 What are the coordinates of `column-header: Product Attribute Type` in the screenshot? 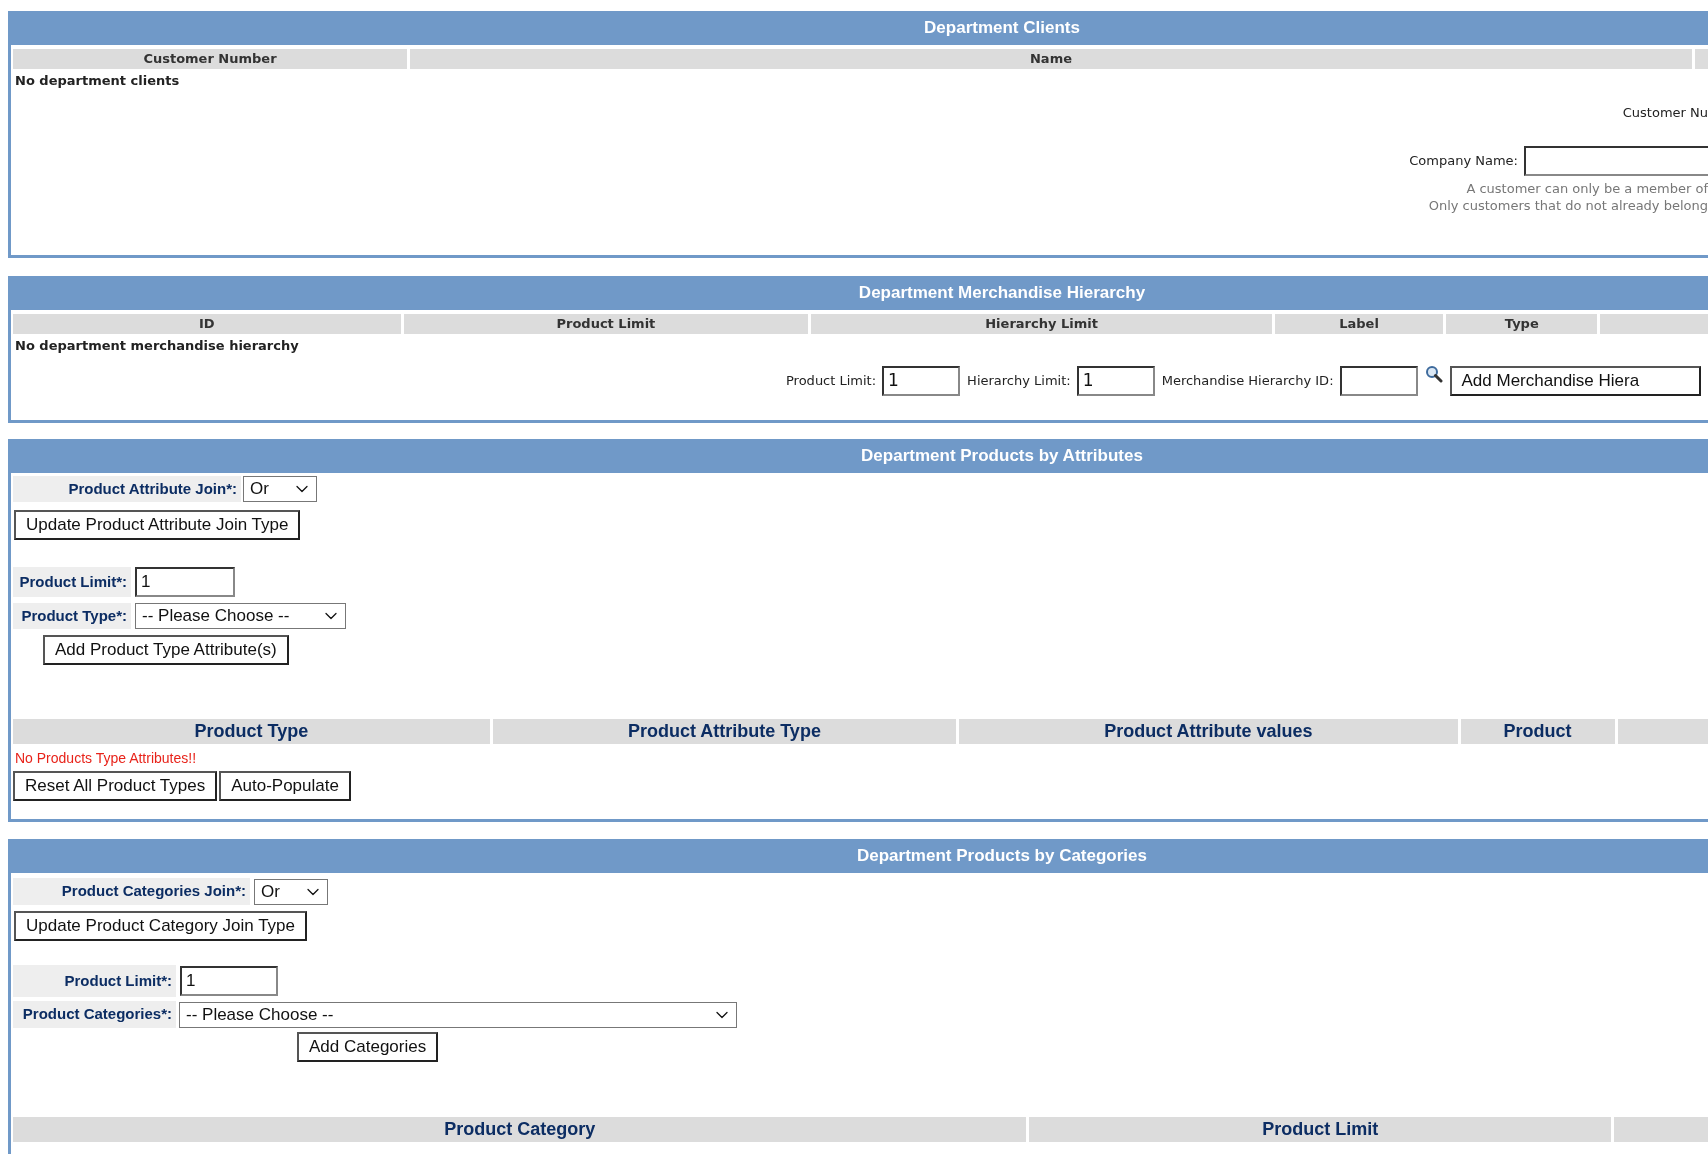 It's located at (724, 731).